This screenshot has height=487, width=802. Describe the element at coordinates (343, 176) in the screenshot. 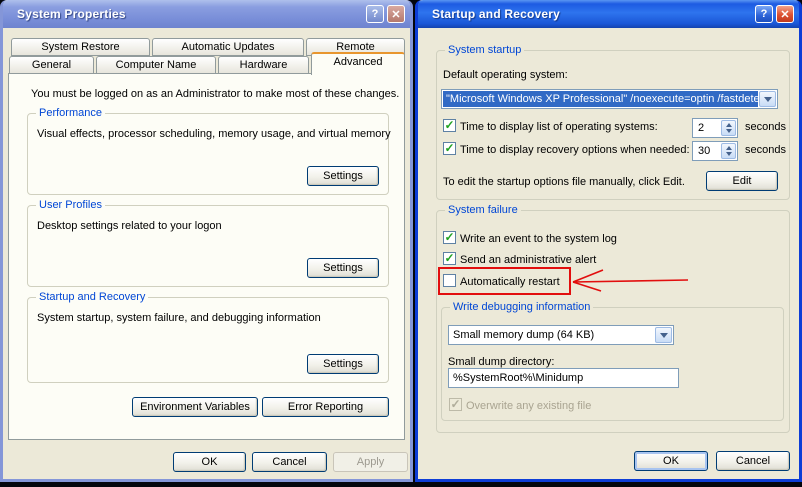

I see `performance-settings-button: Settings` at that location.